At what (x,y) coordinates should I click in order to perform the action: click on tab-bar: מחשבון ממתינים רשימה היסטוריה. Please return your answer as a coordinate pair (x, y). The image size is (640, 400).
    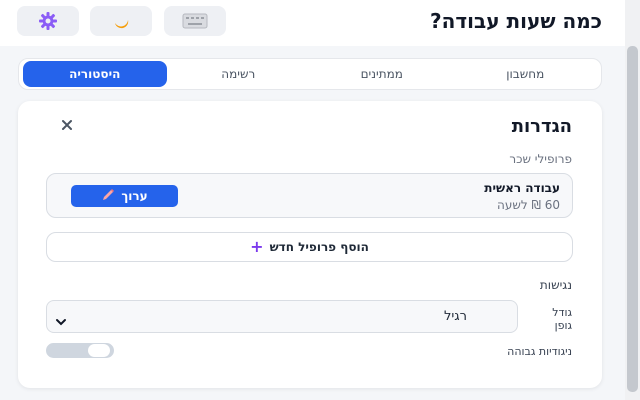
    Looking at the image, I should click on (310, 74).